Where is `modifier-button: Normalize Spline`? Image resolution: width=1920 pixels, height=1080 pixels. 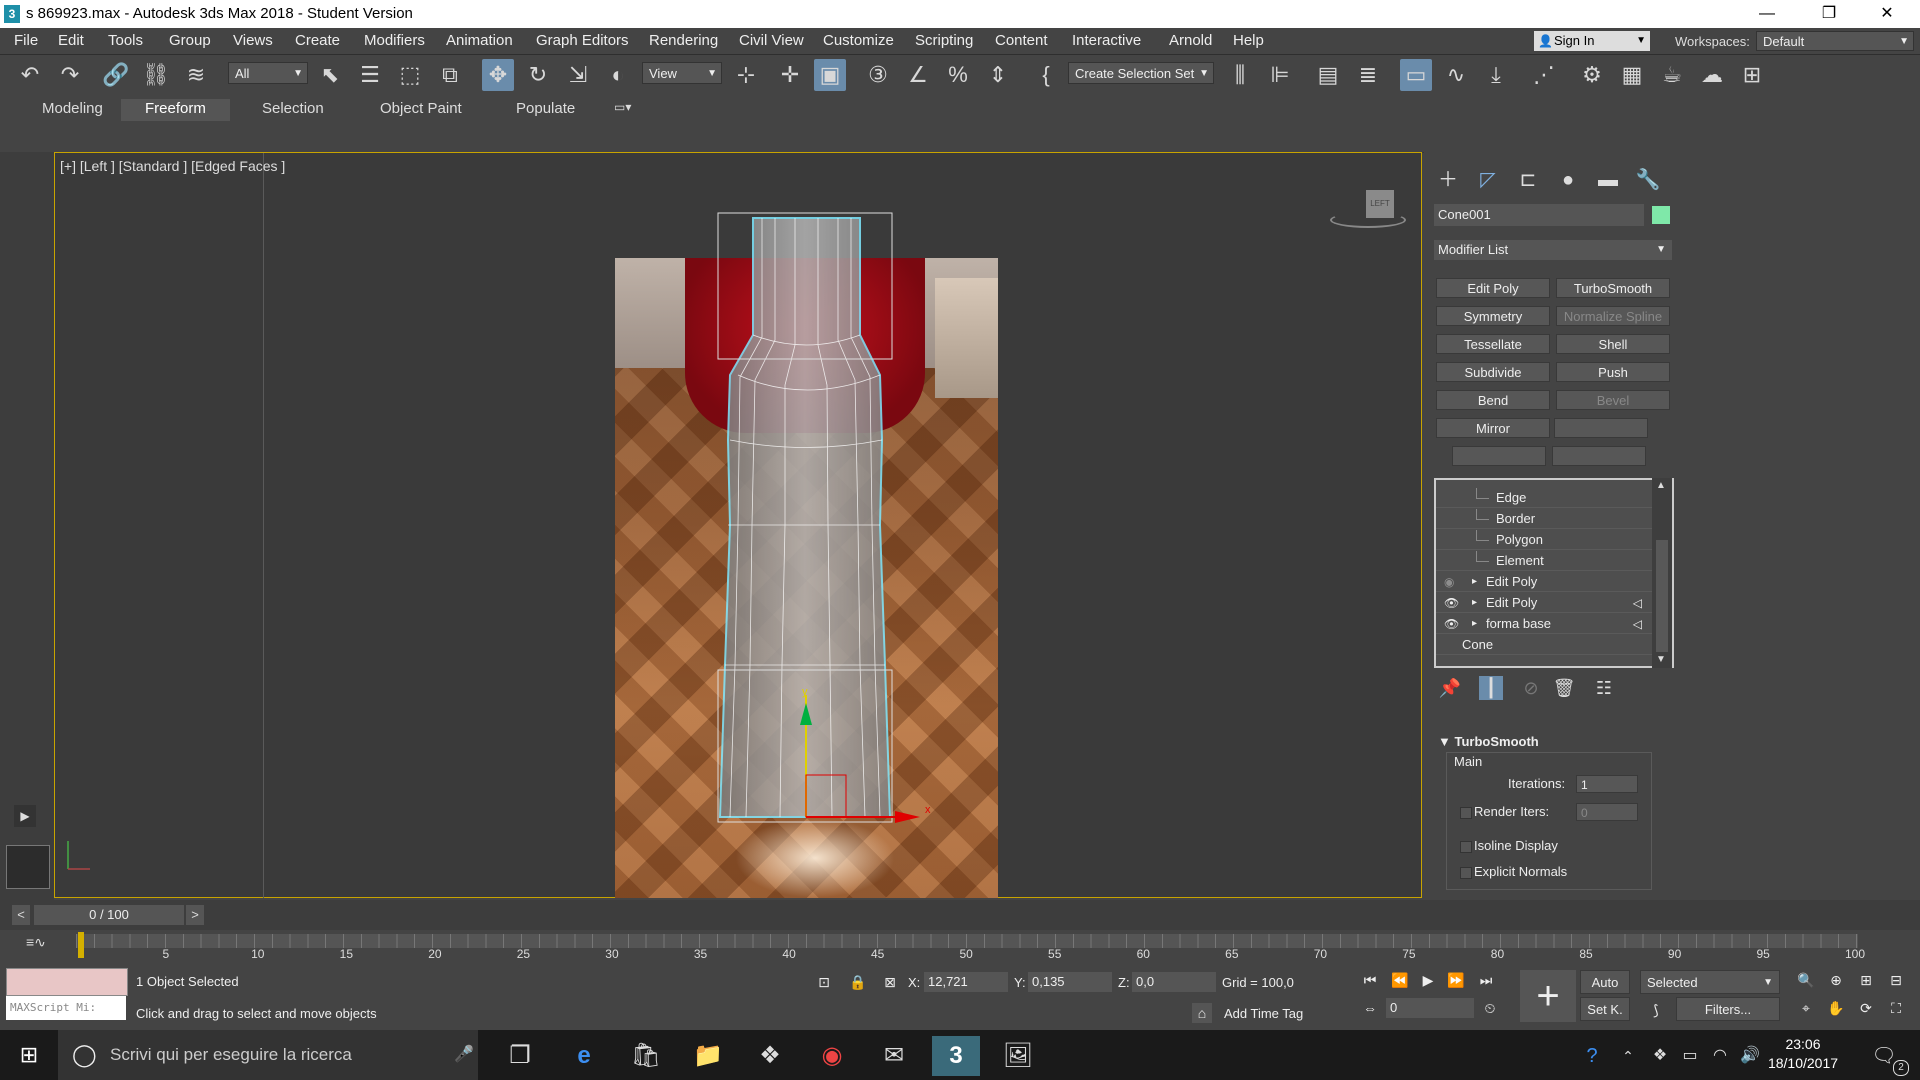 modifier-button: Normalize Spline is located at coordinates (1613, 316).